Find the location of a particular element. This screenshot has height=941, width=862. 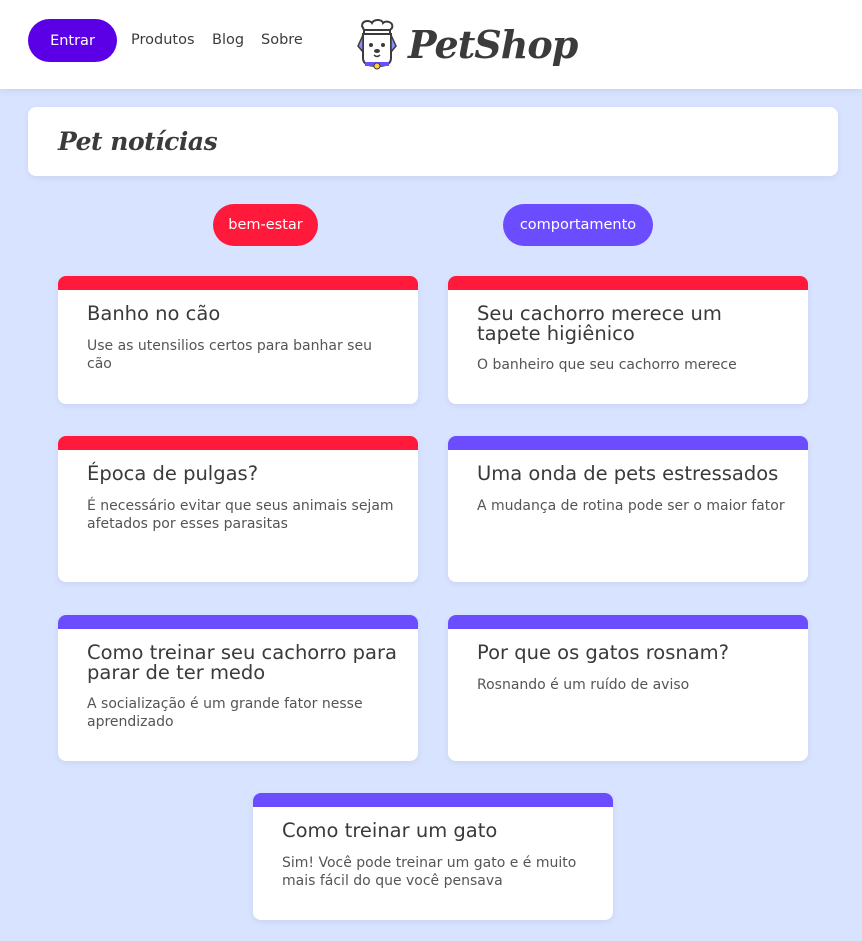

card-title: Como treinar um gato is located at coordinates (390, 830).